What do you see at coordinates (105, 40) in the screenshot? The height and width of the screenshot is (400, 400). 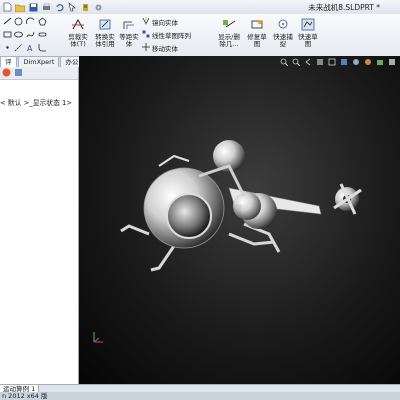 I see `convert-entities-label: 转换实 体引用` at bounding box center [105, 40].